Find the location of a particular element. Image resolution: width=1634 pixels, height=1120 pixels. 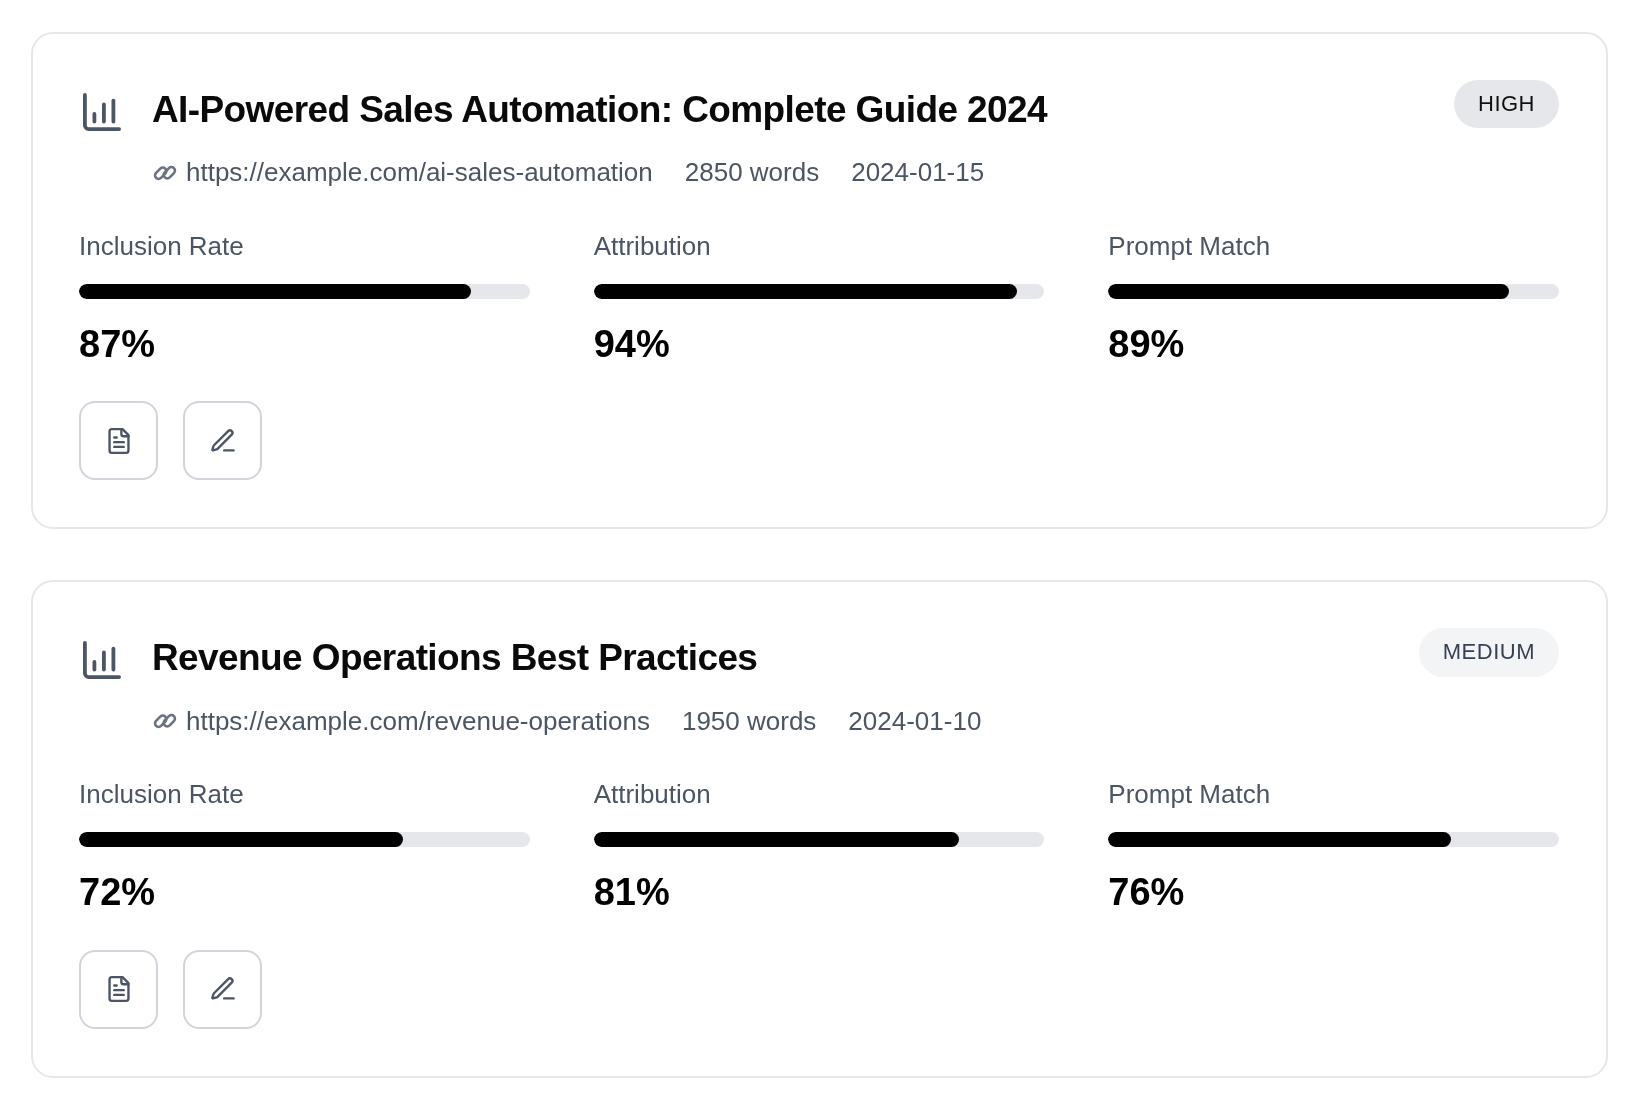

metric-value: 87% is located at coordinates (117, 344).